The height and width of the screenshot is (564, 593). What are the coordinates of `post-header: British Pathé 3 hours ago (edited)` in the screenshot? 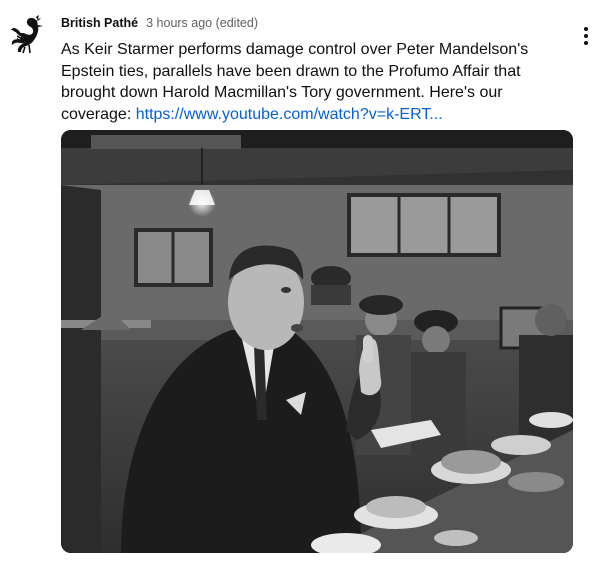 It's located at (159, 23).